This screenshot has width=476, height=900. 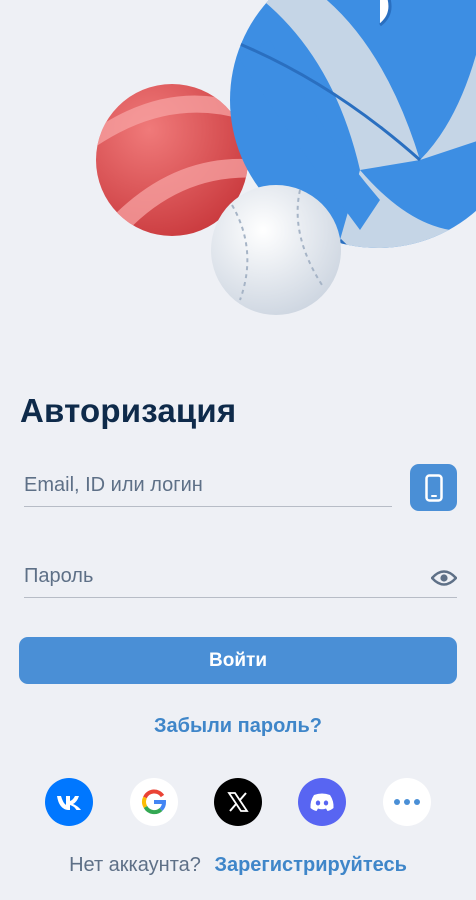 What do you see at coordinates (128, 410) in the screenshot?
I see `page-title: Авторизация` at bounding box center [128, 410].